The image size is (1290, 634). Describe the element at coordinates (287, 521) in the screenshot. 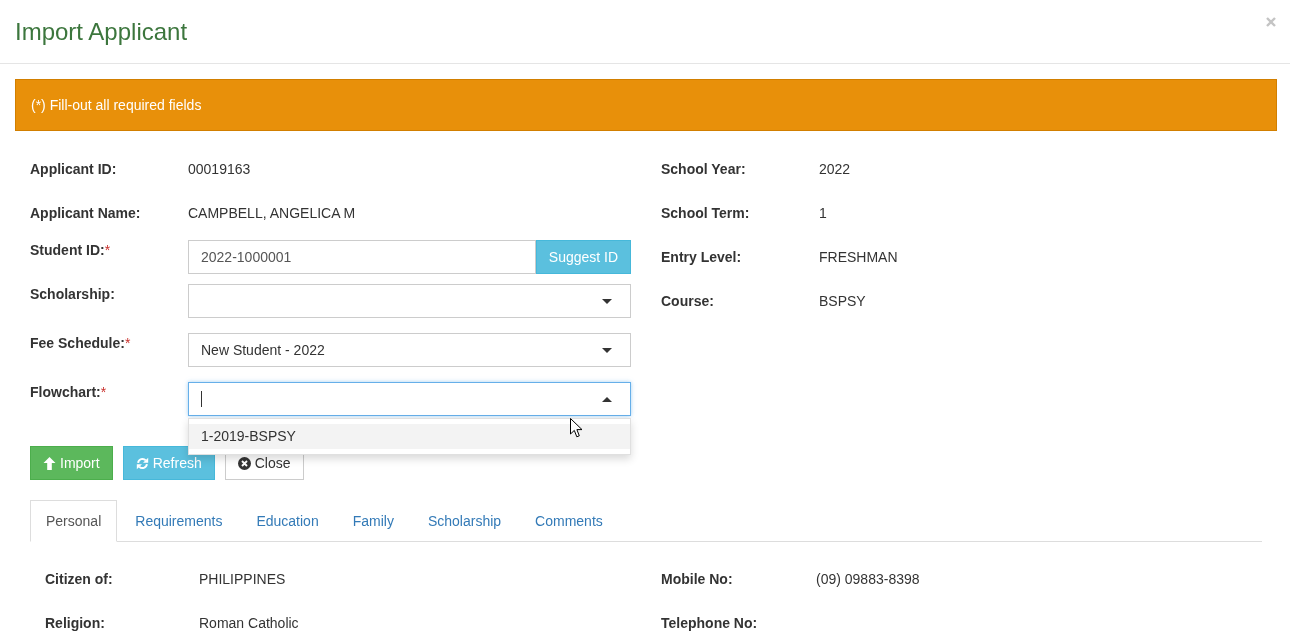

I see `tab: Education` at that location.